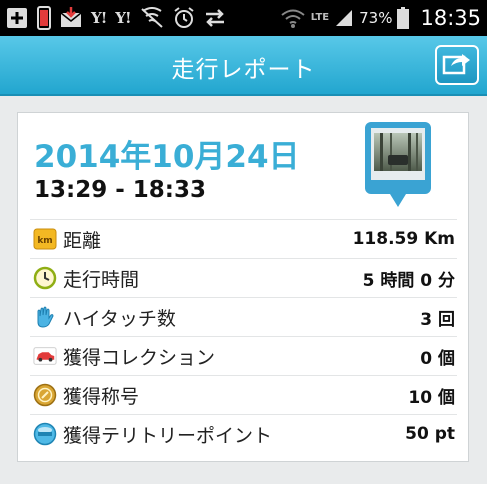  What do you see at coordinates (243, 70) in the screenshot?
I see `page-title: 走行レポート` at bounding box center [243, 70].